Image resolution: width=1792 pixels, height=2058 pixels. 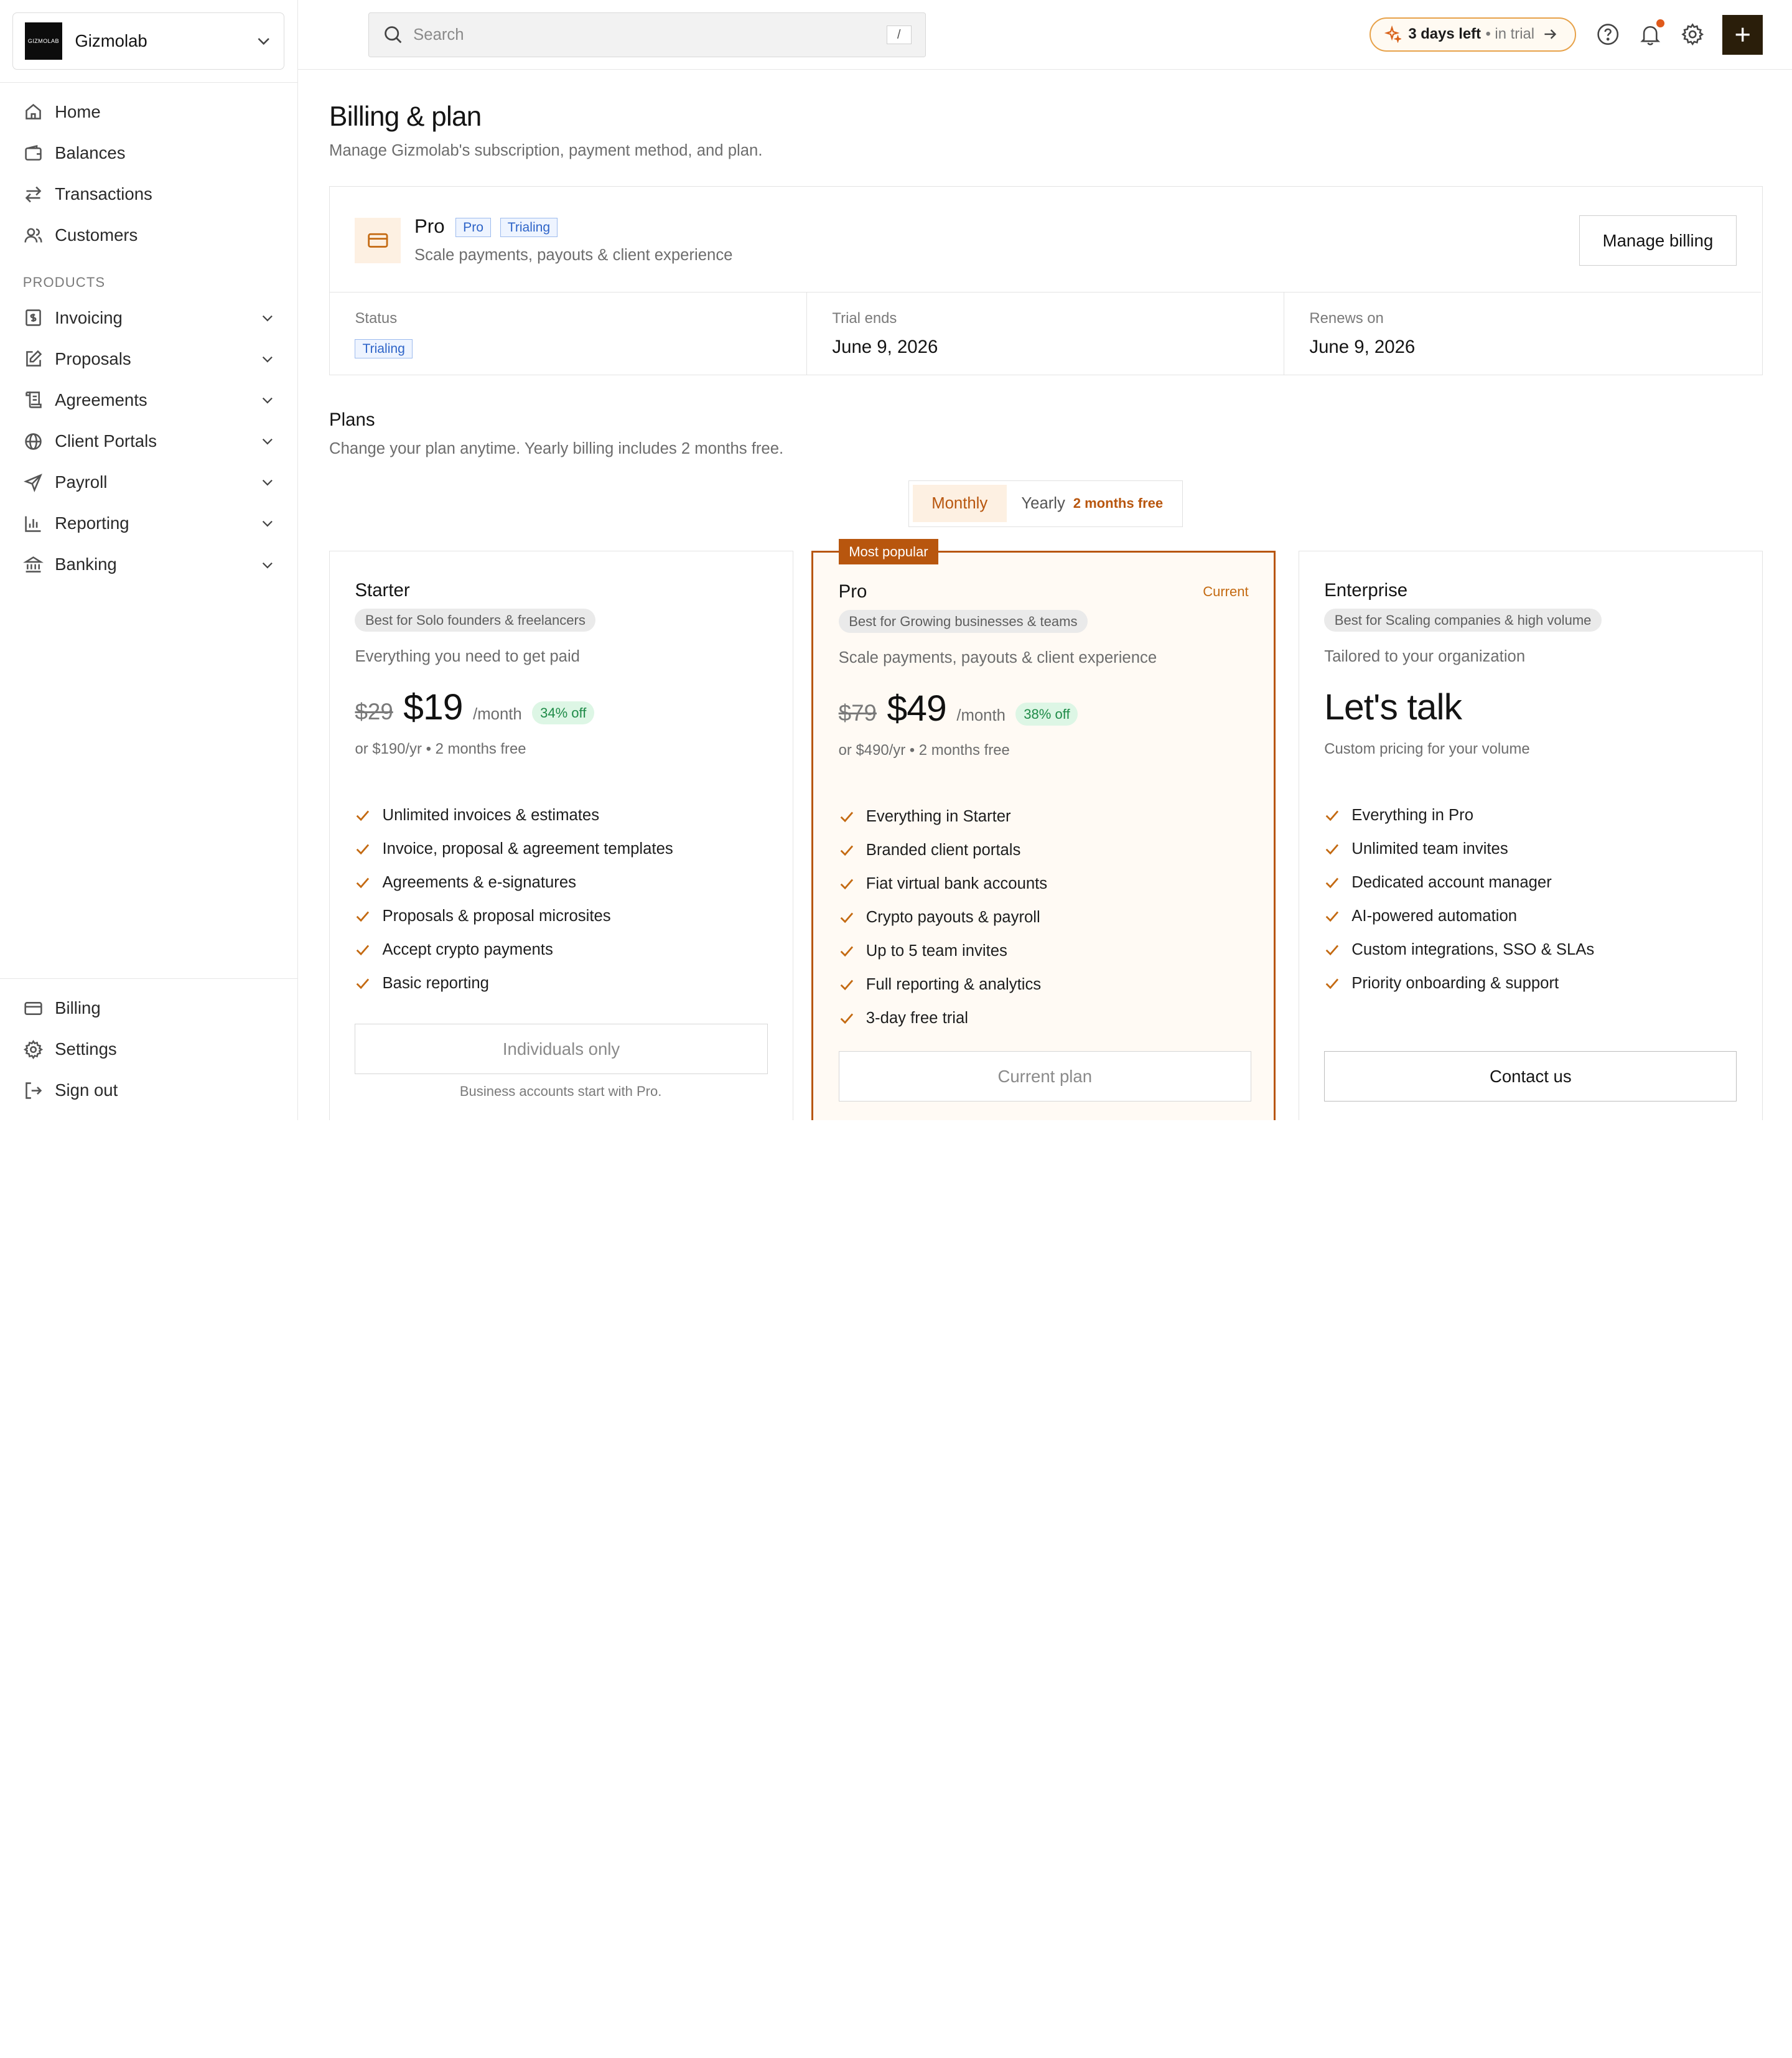 I want to click on sidebar-item-banking: Banking, so click(x=149, y=564).